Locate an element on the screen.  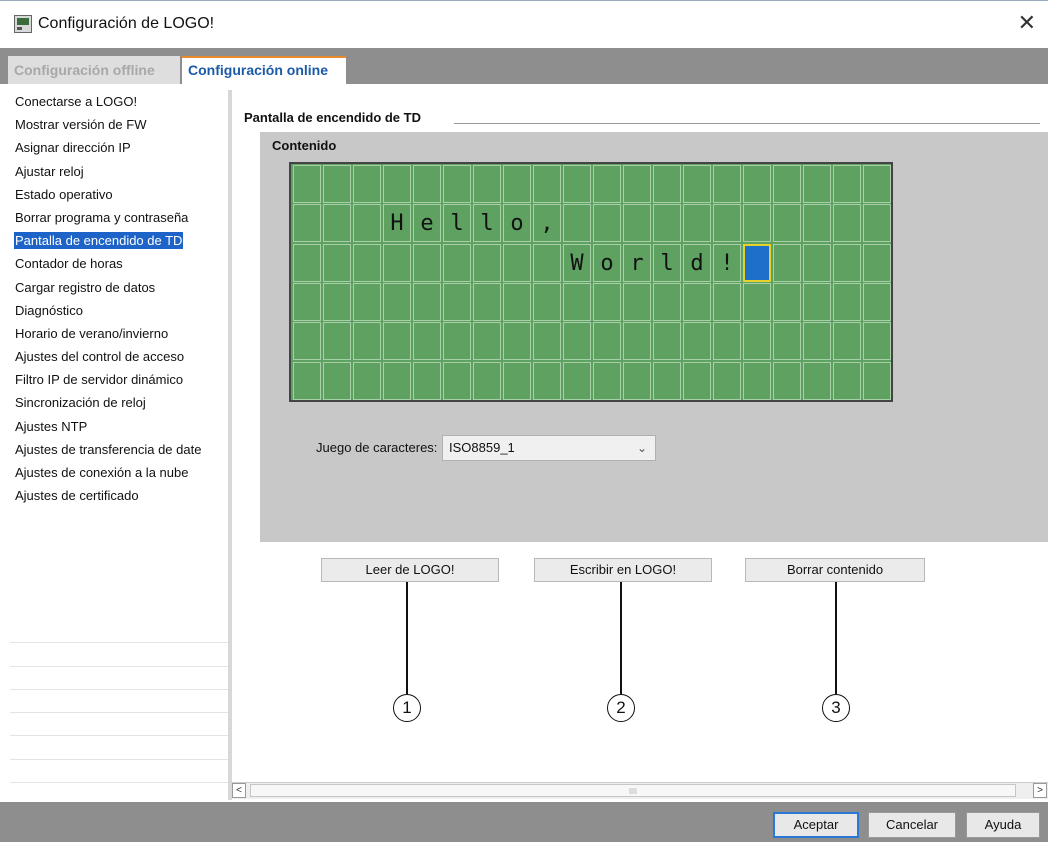
write-to-logo-button: Escribir en LOGO! is located at coordinates (623, 570).